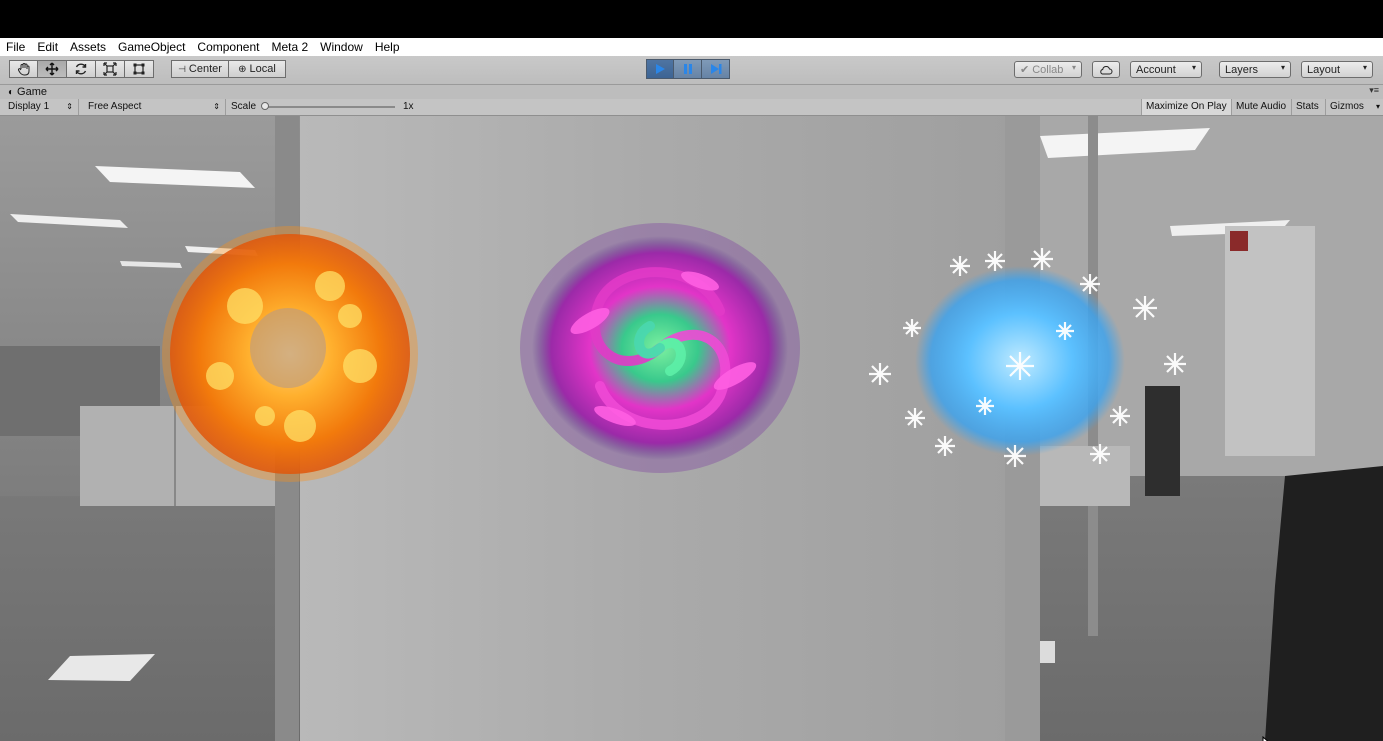 The width and height of the screenshot is (1383, 741). What do you see at coordinates (47, 47) in the screenshot?
I see `menu-edit: Edit` at bounding box center [47, 47].